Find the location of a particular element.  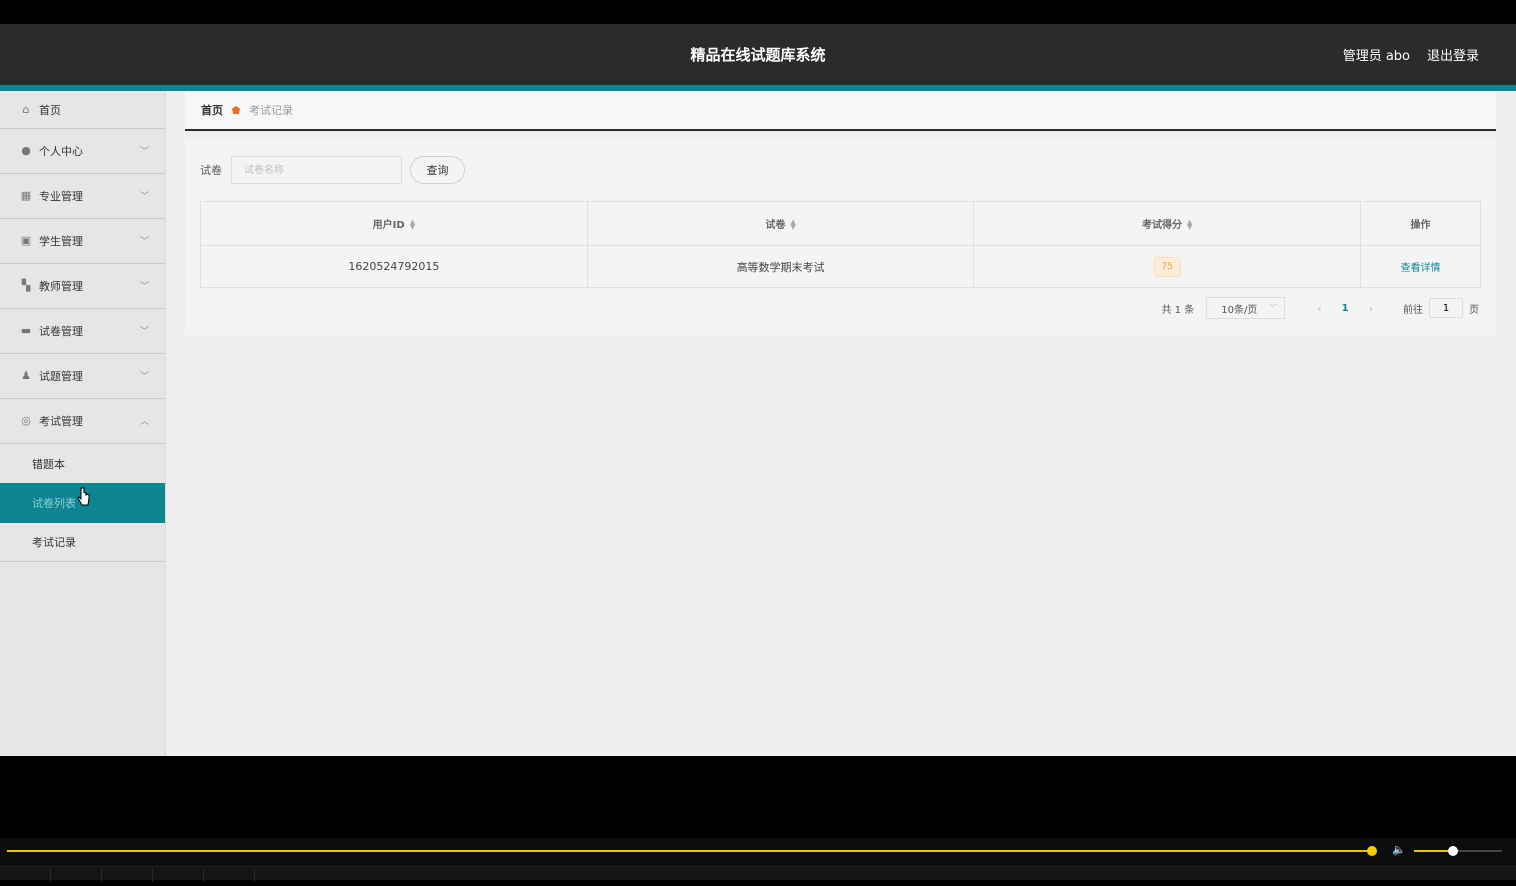

sidebar-item-questions: ♟ 试题管理 ﹀ is located at coordinates (82, 376).